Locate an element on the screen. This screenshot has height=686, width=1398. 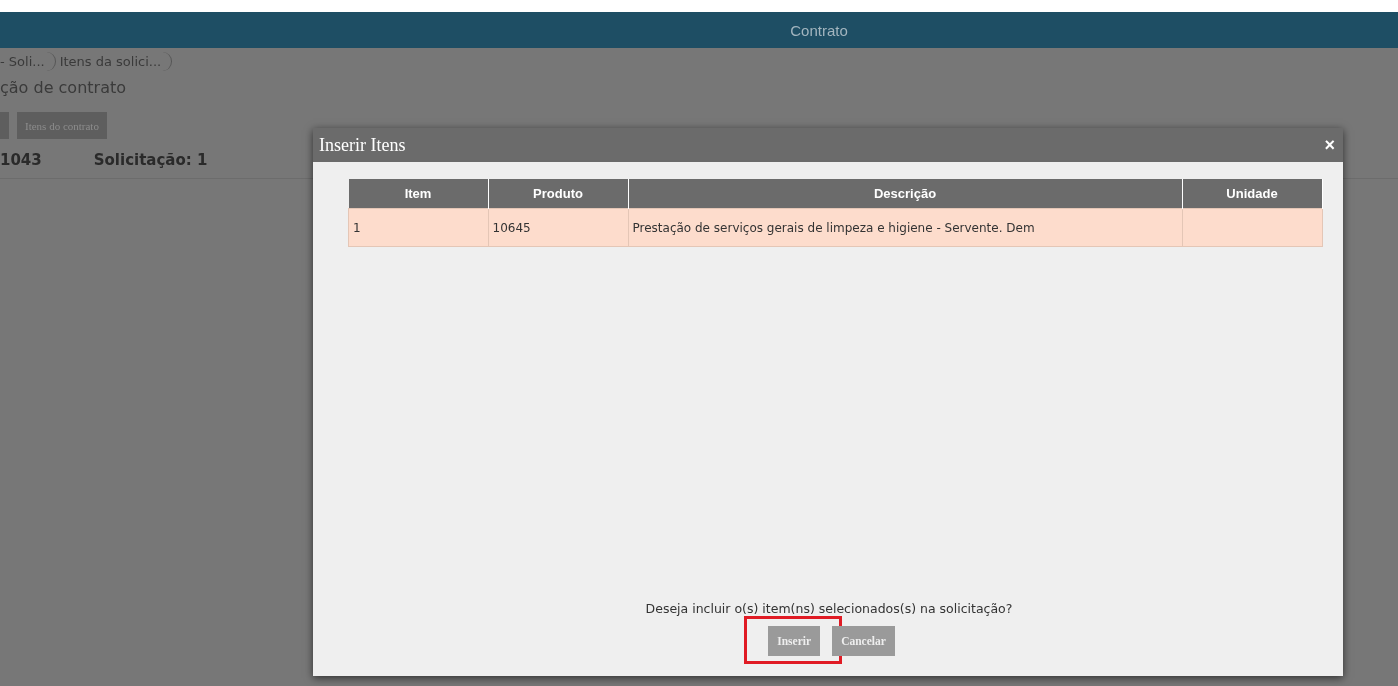
toolbar-button is located at coordinates (4, 125).